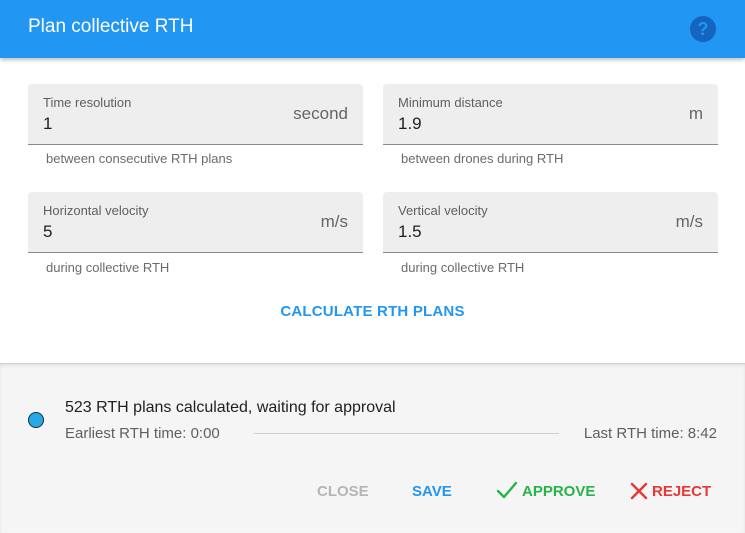 This screenshot has height=533, width=745. What do you see at coordinates (450, 102) in the screenshot?
I see `field-label: Minimum distance` at bounding box center [450, 102].